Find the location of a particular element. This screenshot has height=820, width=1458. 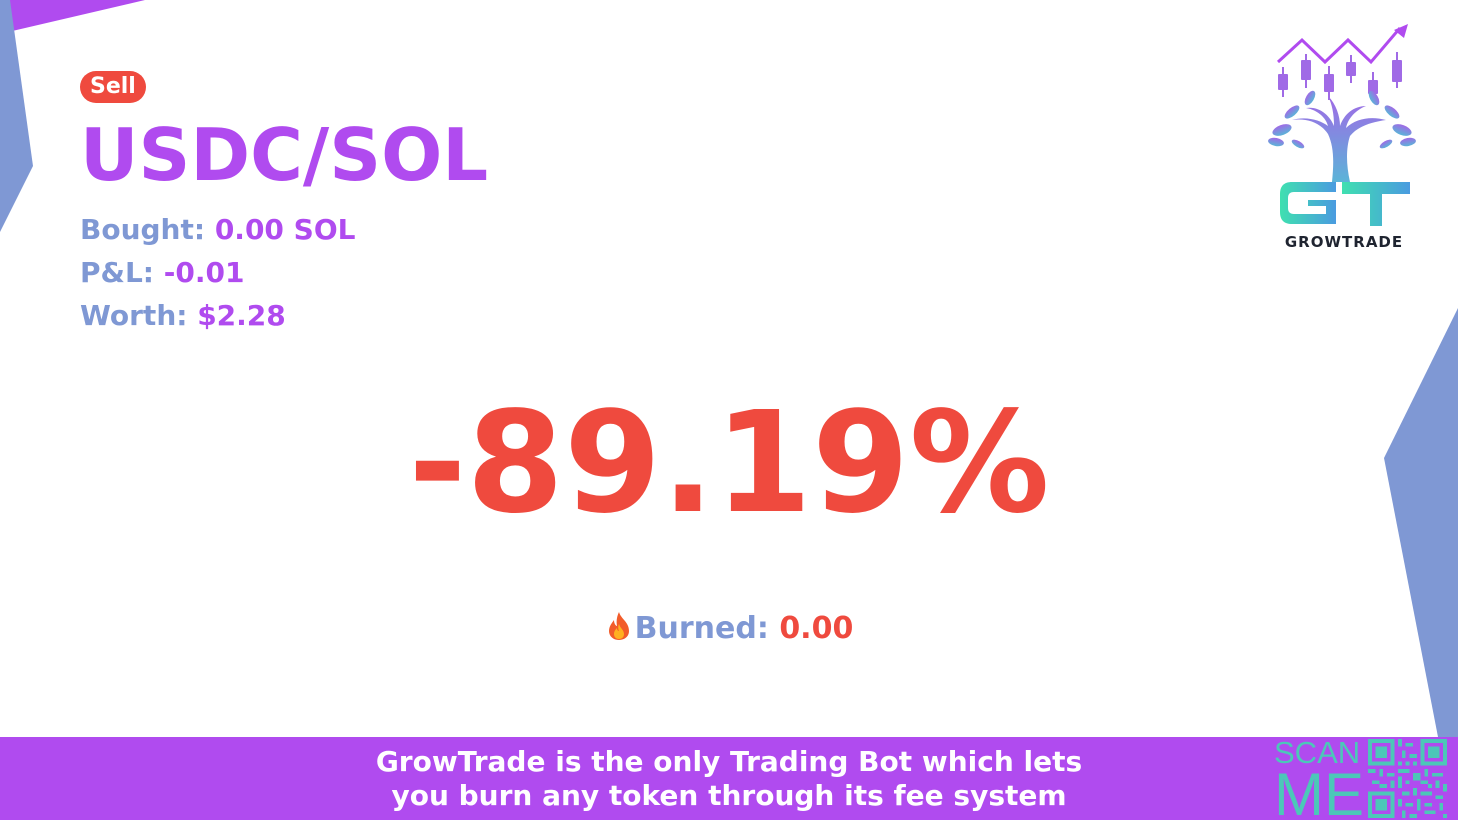

burned-value: 0.00 is located at coordinates (816, 628).